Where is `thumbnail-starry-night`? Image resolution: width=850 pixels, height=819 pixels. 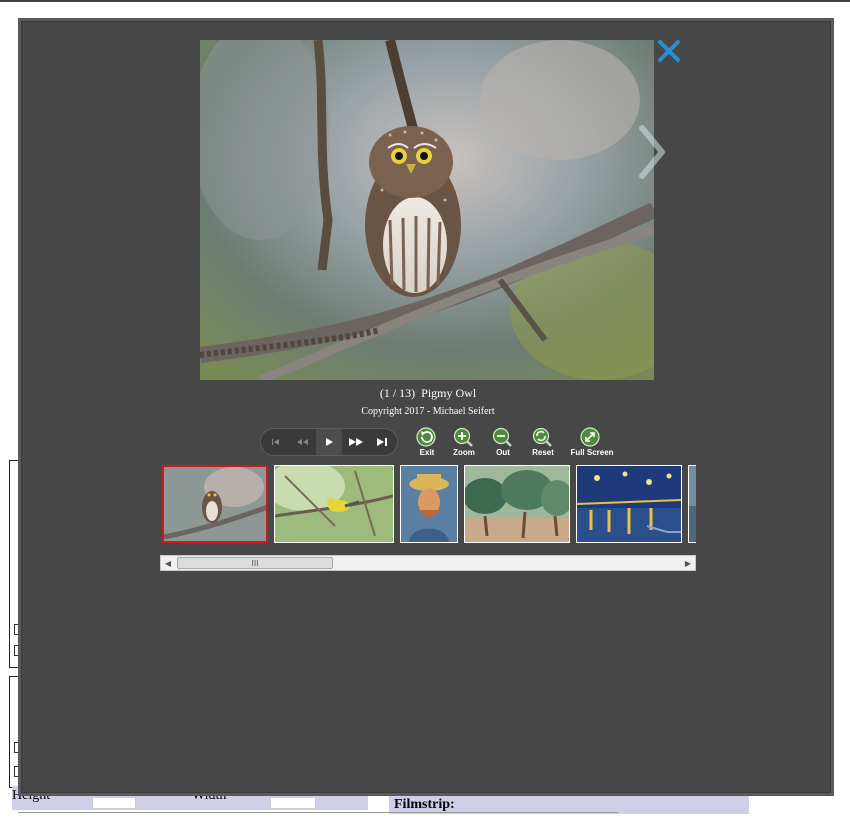 thumbnail-starry-night is located at coordinates (629, 504).